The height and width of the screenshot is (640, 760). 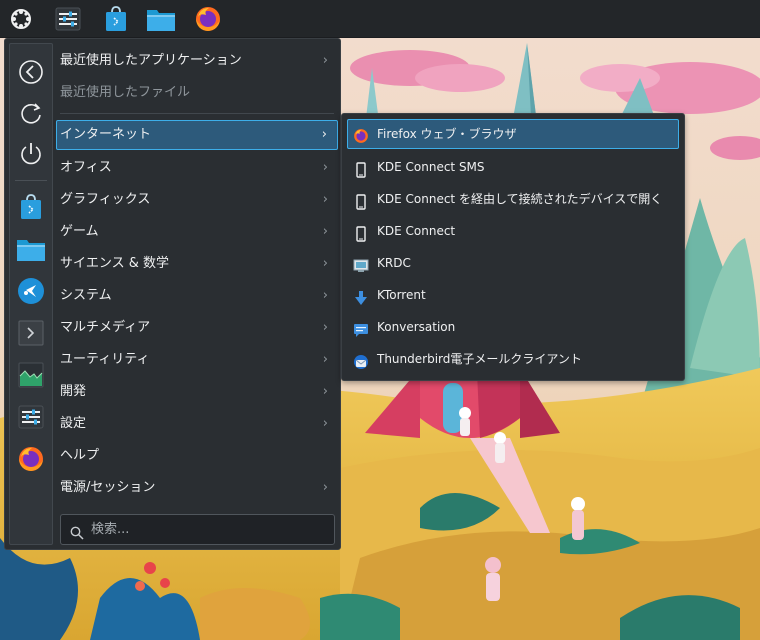 What do you see at coordinates (197, 360) in the screenshot?
I see `menu-item-utilities: ユーティリティ ›` at bounding box center [197, 360].